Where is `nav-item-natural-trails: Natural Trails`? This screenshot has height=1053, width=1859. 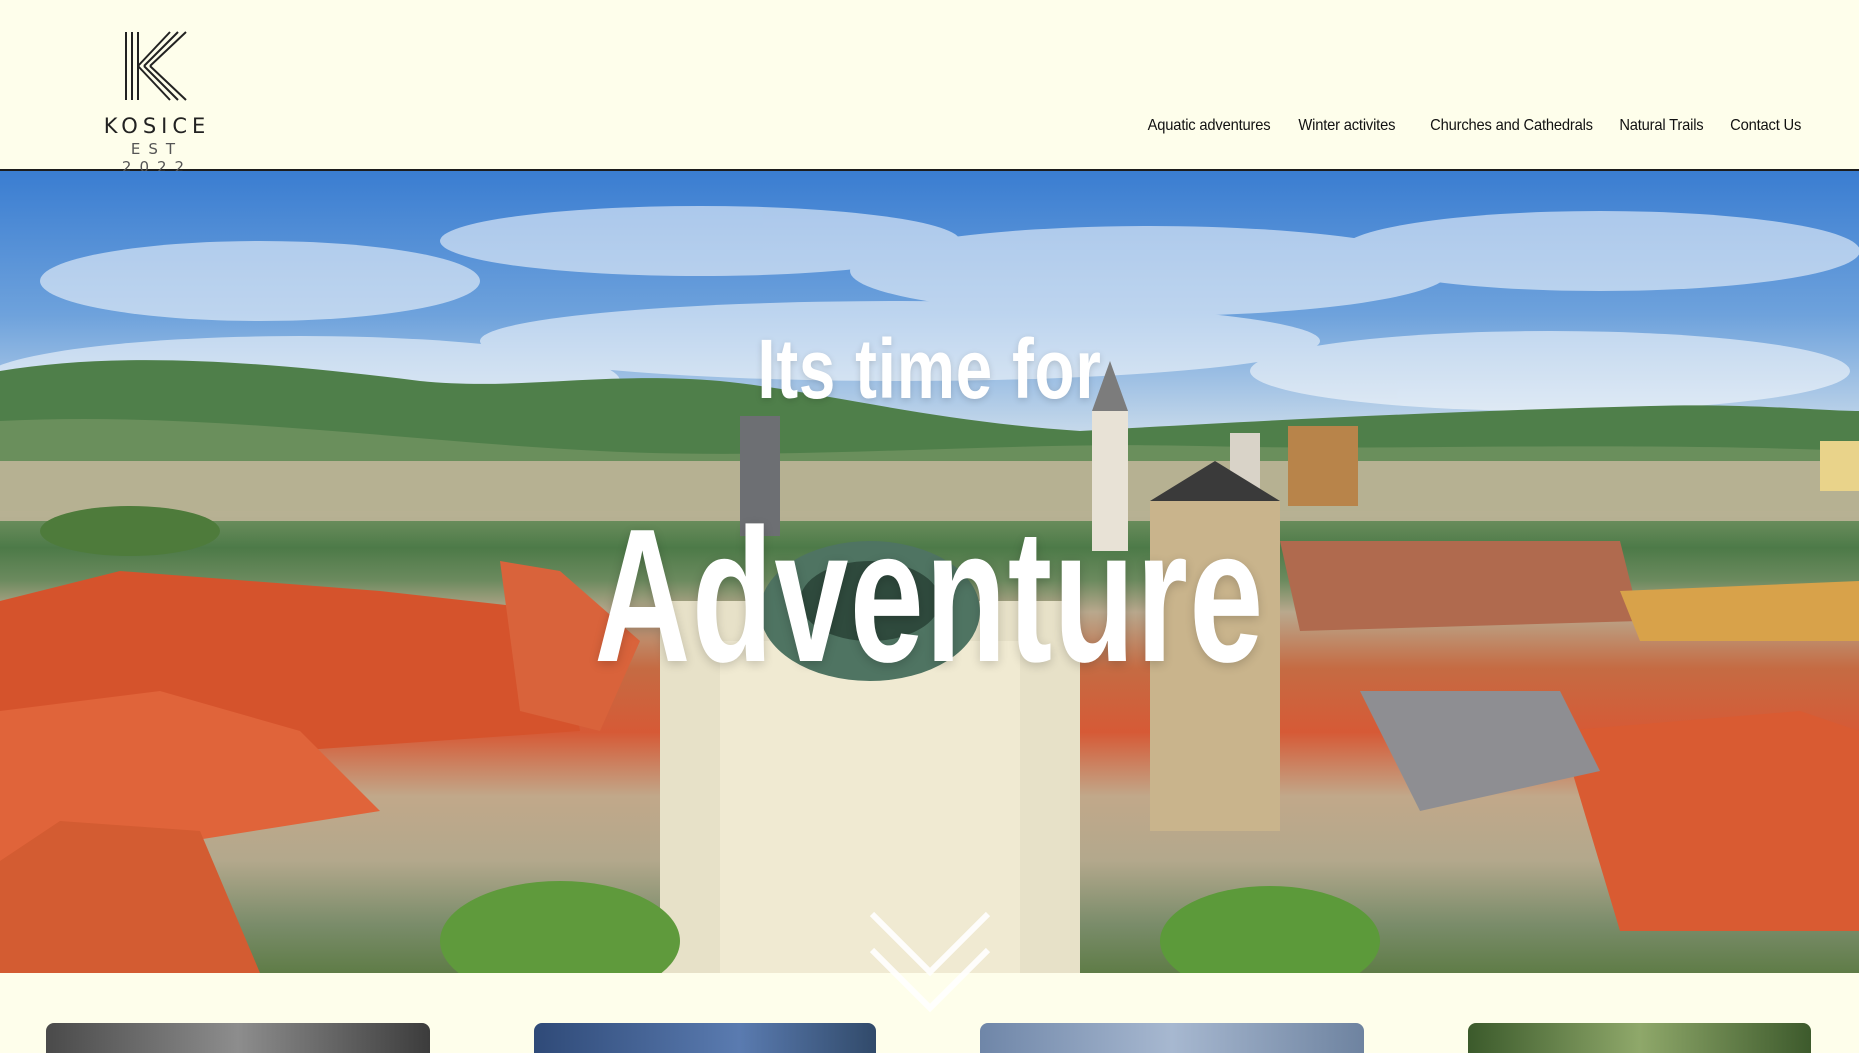
nav-item-natural-trails: Natural Trails is located at coordinates (1662, 126).